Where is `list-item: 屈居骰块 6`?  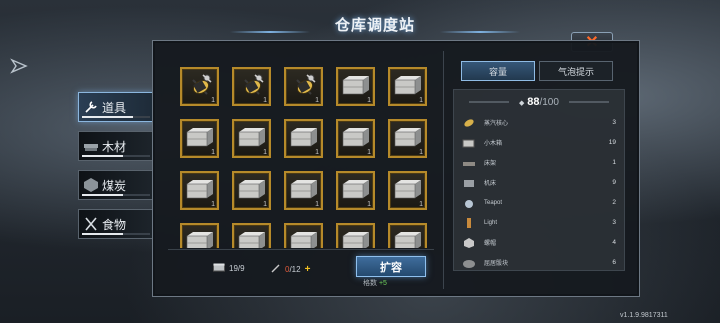 list-item: 屈居骰块 6 is located at coordinates (539, 262).